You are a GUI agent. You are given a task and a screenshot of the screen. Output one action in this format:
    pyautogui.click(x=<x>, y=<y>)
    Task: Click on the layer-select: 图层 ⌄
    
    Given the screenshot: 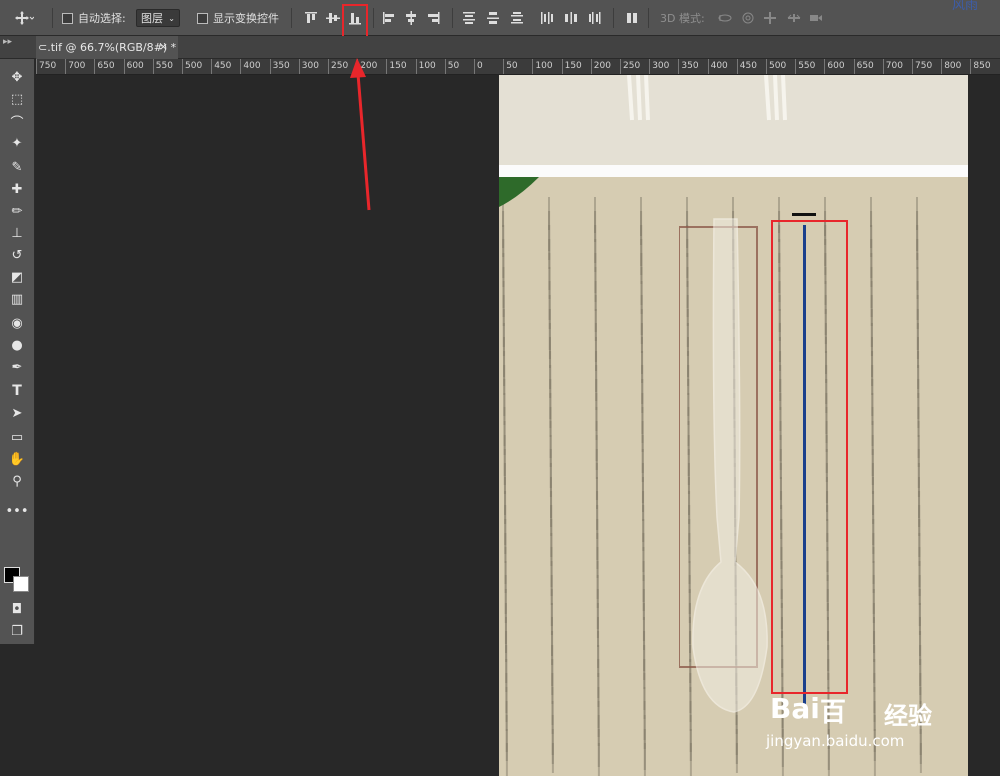 What is the action you would take?
    pyautogui.click(x=158, y=18)
    